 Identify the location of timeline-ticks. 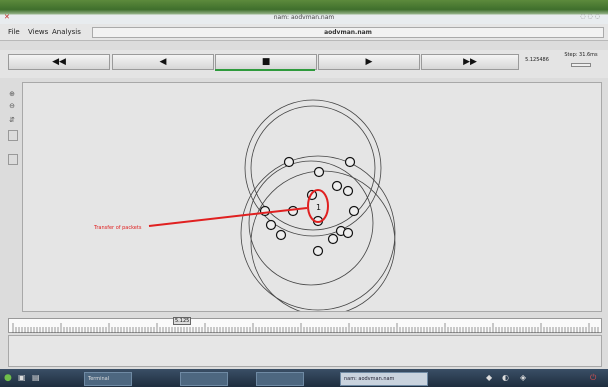
(305, 328).